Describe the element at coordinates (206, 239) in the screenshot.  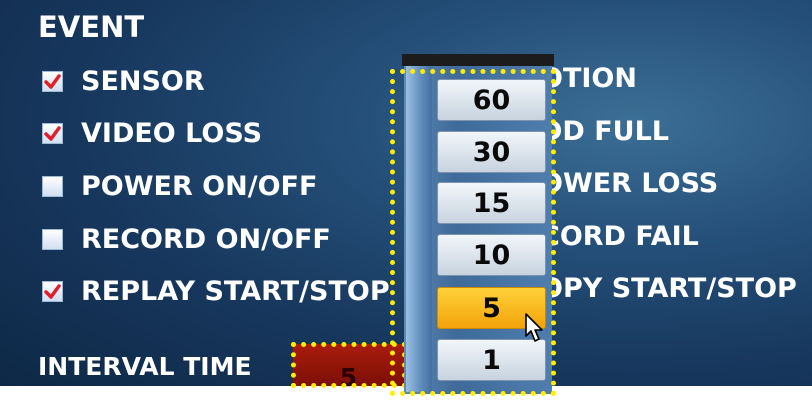
I see `event-label-record-on-off: RECORD ON/OFF` at that location.